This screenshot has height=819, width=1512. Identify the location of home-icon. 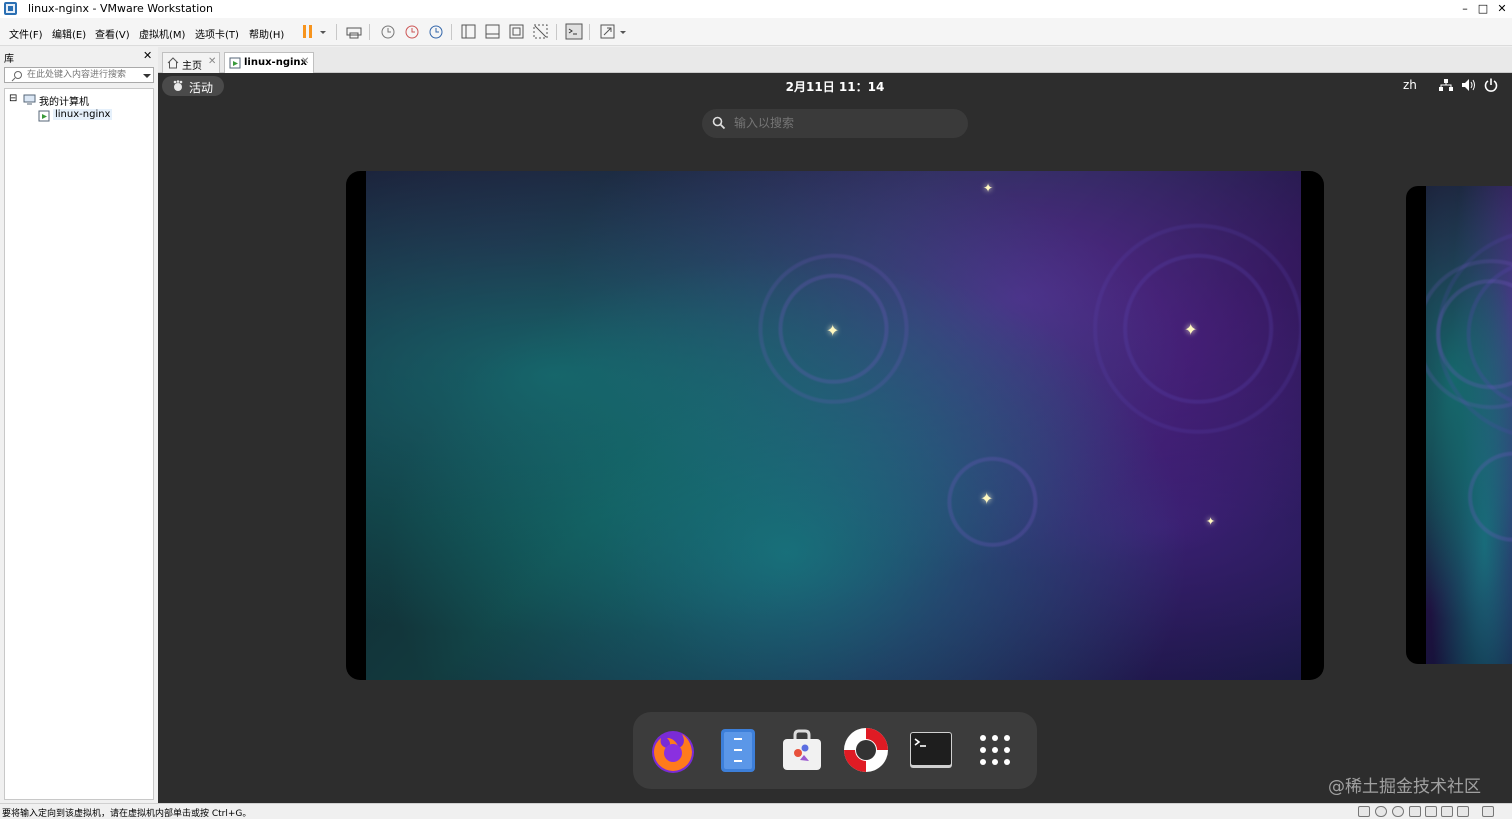
(173, 63).